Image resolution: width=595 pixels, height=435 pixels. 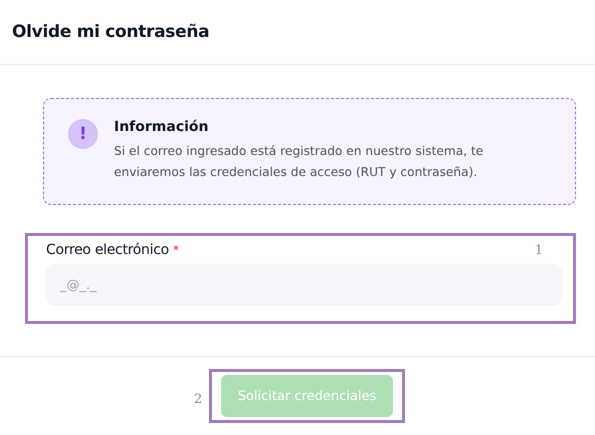 What do you see at coordinates (304, 285) in the screenshot?
I see `email-field: _@_._` at bounding box center [304, 285].